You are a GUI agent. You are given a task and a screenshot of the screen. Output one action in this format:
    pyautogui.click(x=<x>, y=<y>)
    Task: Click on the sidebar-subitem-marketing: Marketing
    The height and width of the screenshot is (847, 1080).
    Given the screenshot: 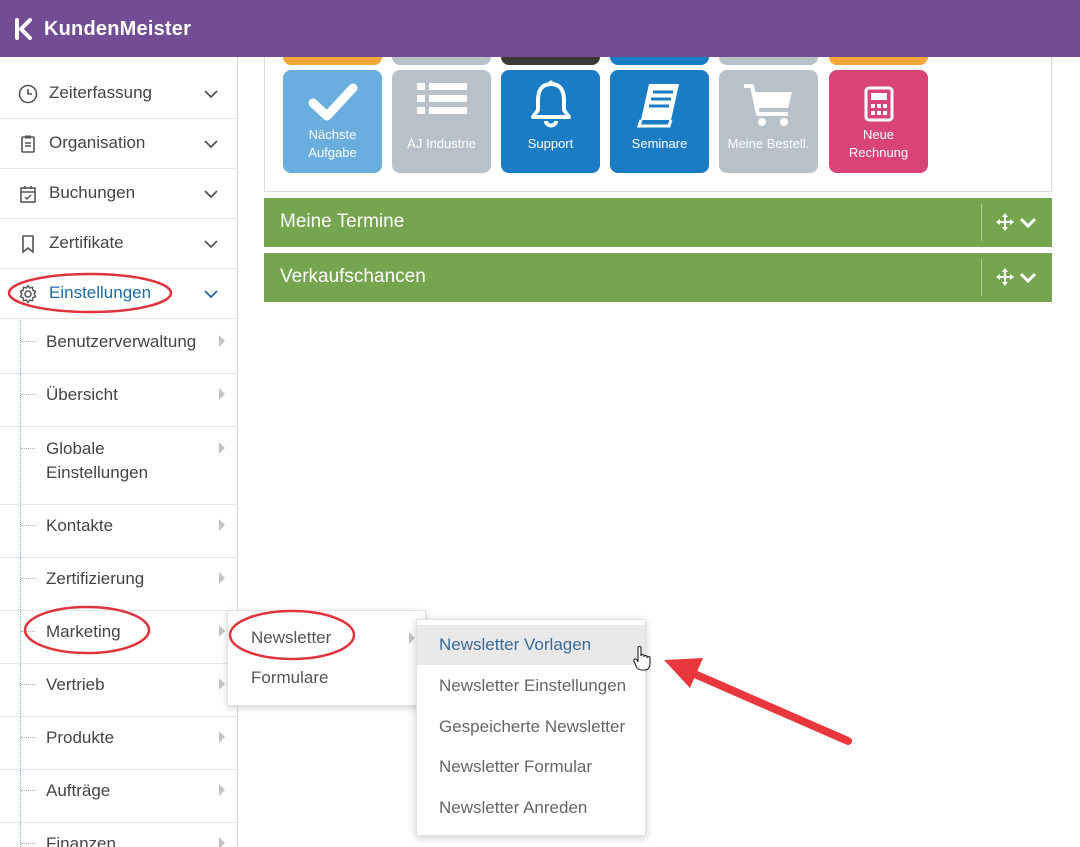 What is the action you would take?
    pyautogui.click(x=118, y=637)
    